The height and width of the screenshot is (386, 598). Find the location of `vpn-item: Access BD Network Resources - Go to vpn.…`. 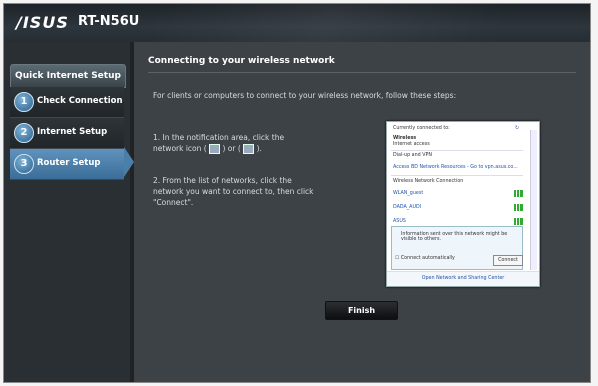

vpn-item: Access BD Network Resources - Go to vpn.… is located at coordinates (455, 167).